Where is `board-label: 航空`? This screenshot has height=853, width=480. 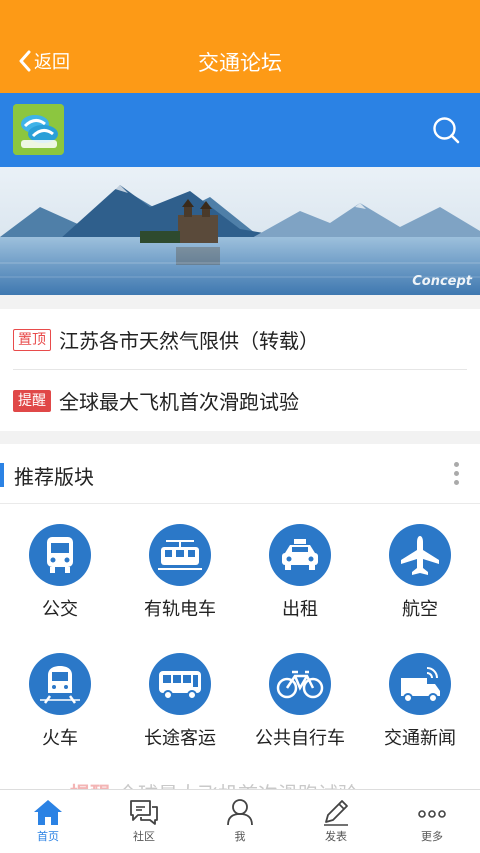
board-label: 航空 is located at coordinates (420, 609).